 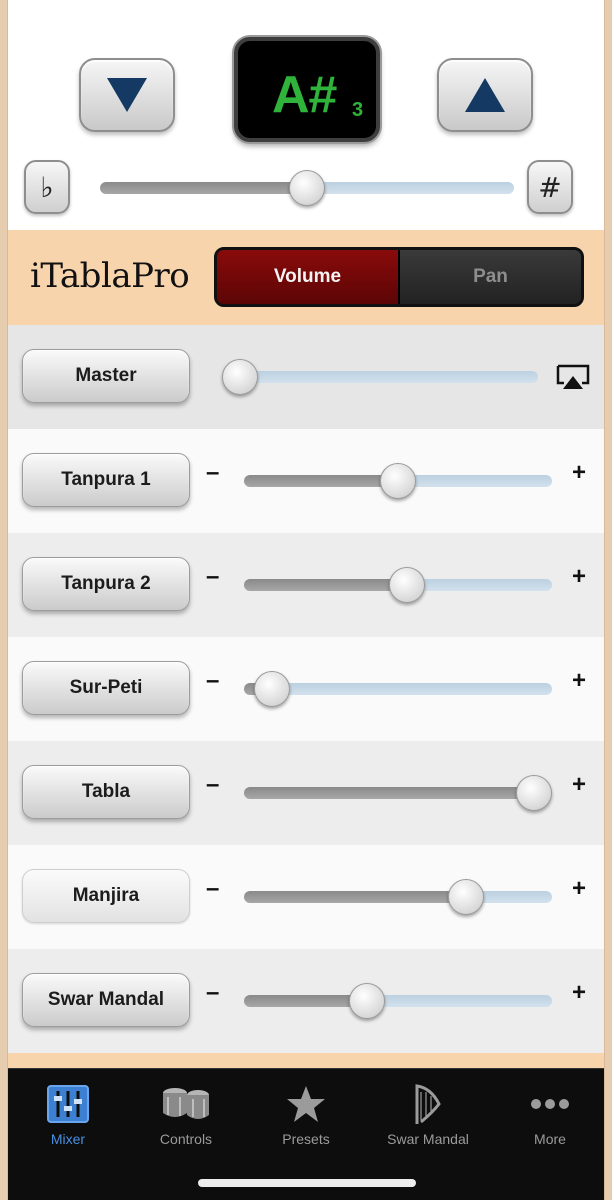 I want to click on swar-mandal-button: Swar Mandal, so click(x=106, y=1000).